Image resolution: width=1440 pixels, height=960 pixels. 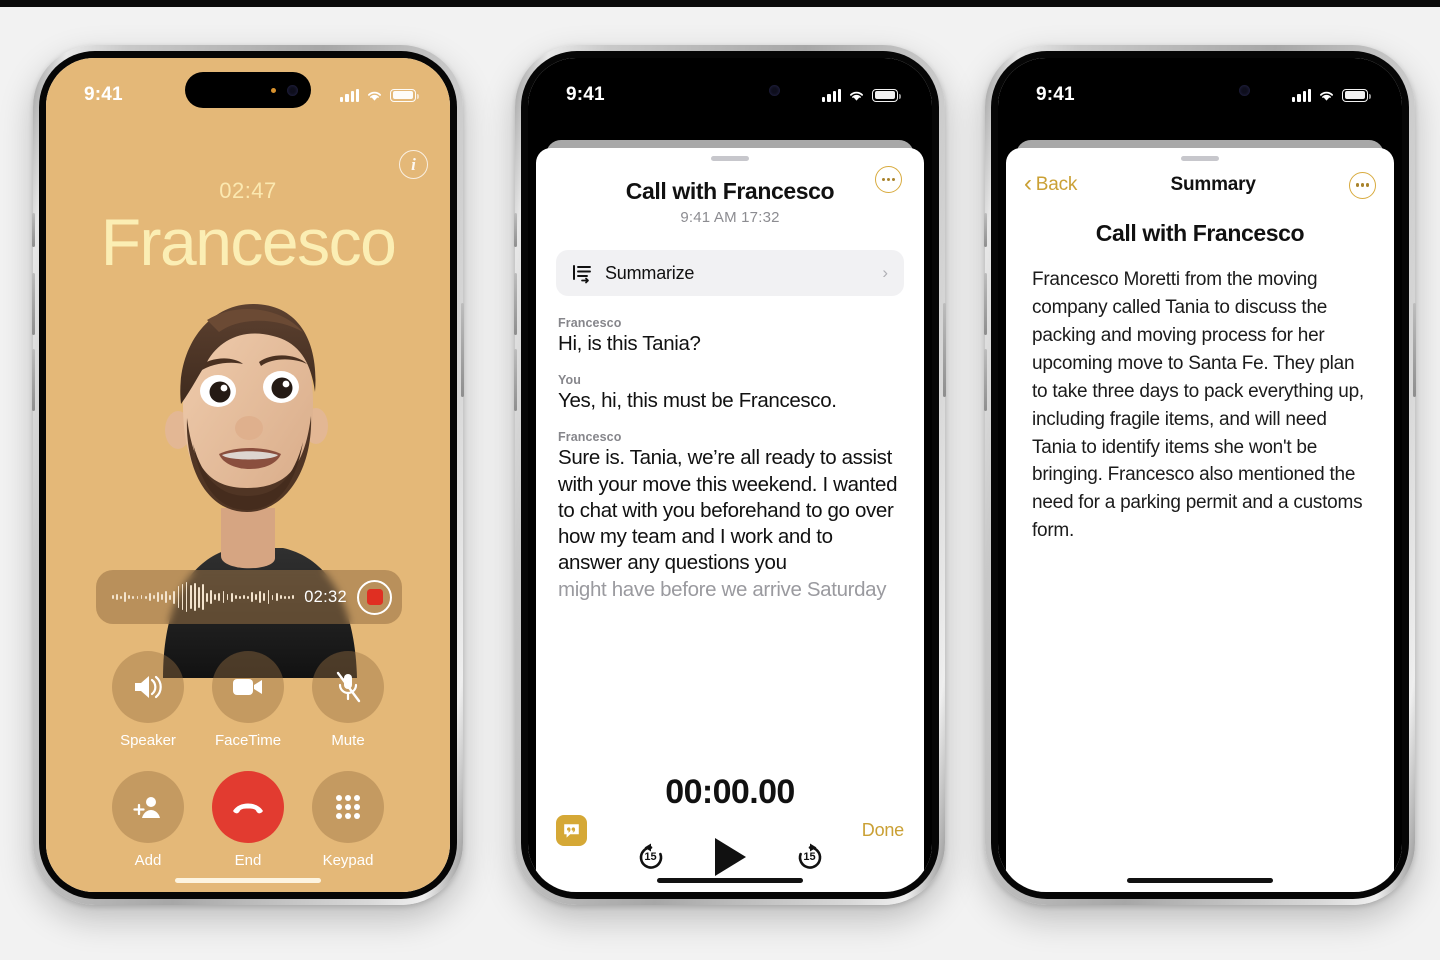 I want to click on call-control-label: Speaker, so click(x=148, y=740).